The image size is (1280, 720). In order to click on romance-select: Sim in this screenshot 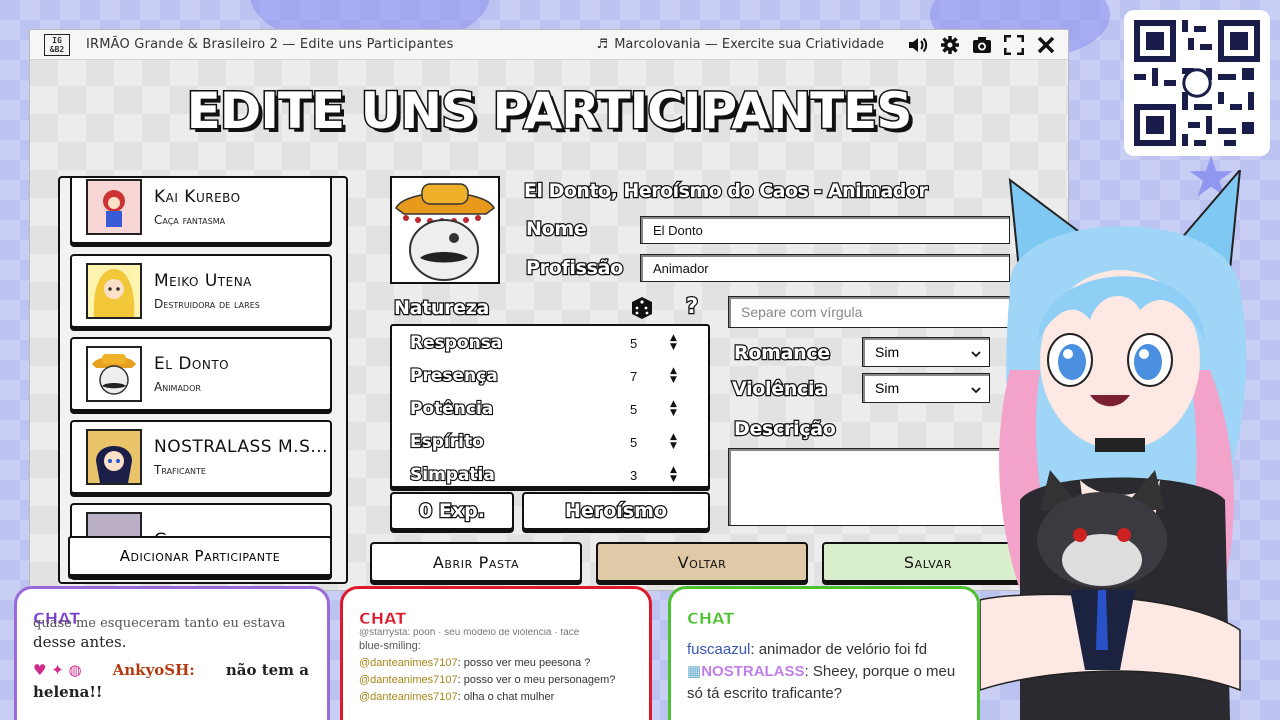, I will do `click(926, 352)`.